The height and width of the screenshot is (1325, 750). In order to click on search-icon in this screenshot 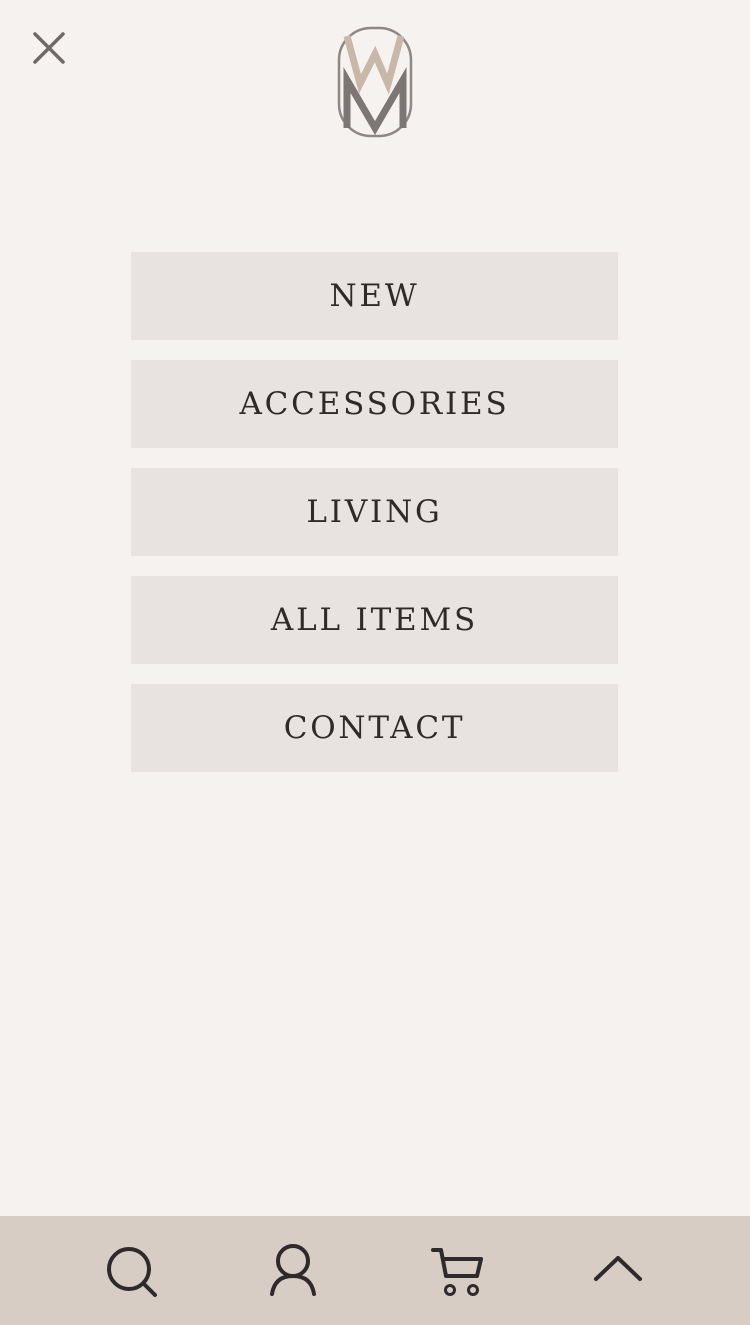, I will do `click(132, 1272)`.